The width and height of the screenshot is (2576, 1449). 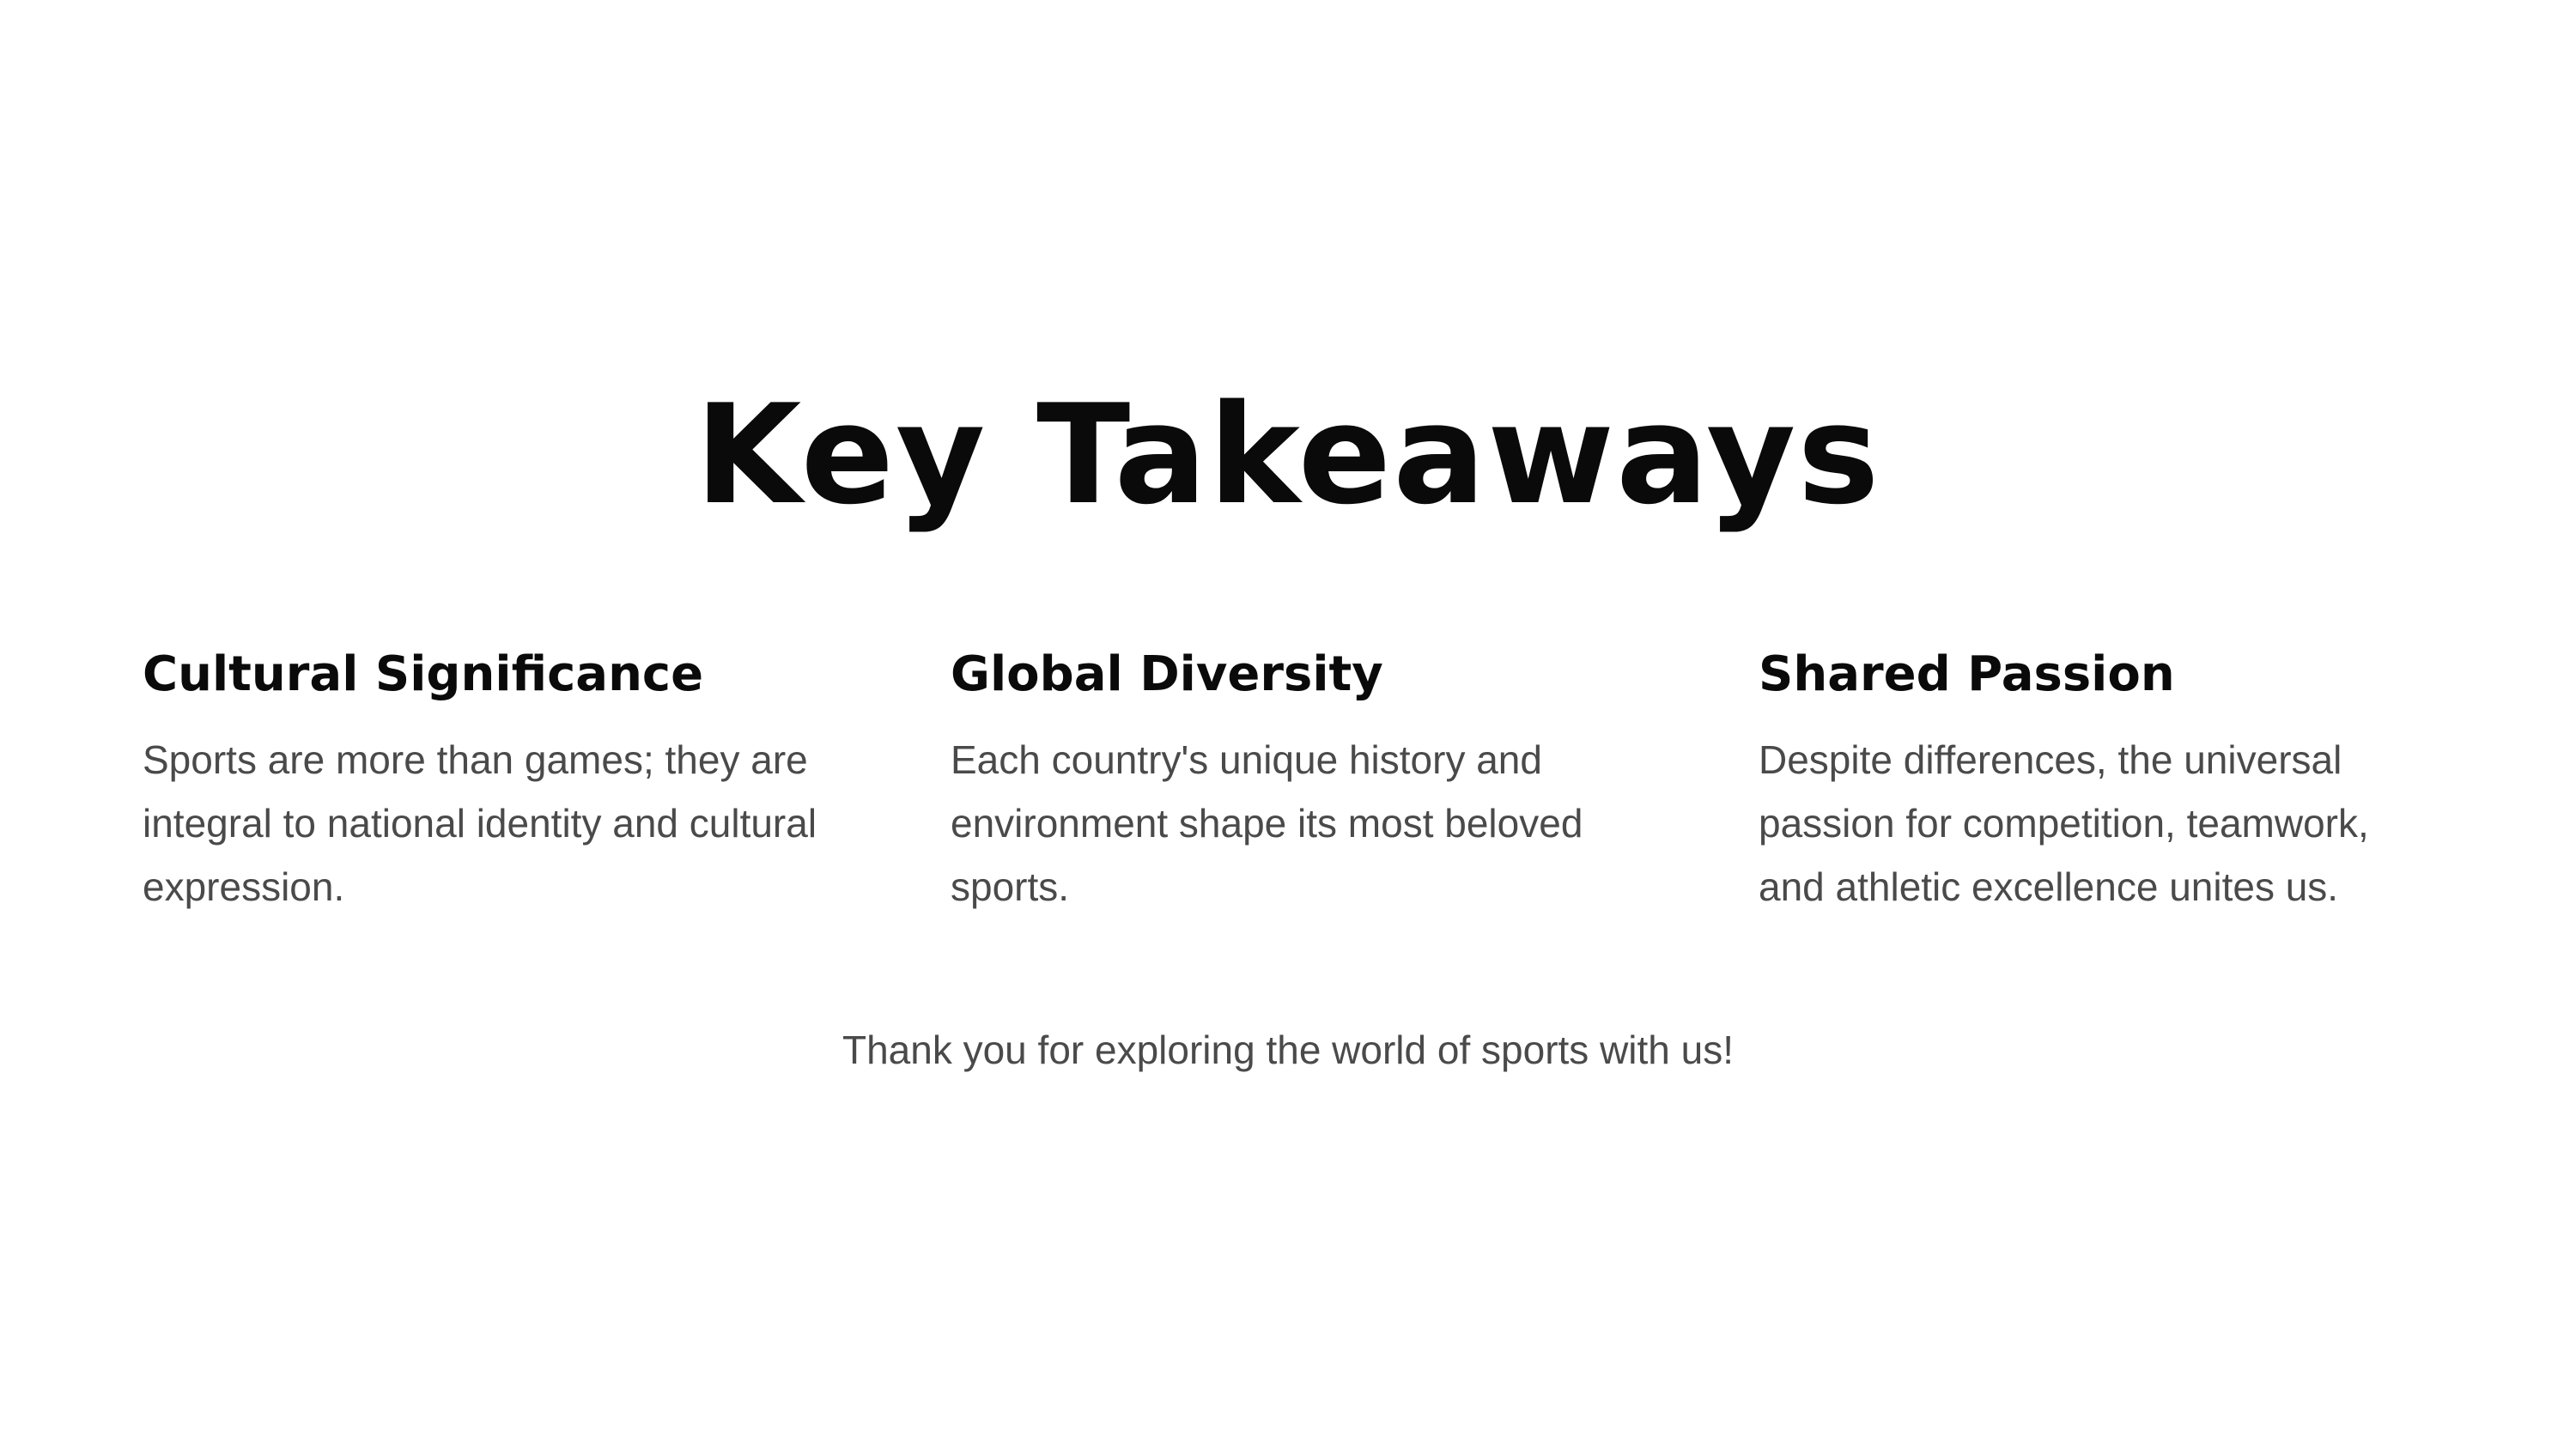 What do you see at coordinates (1967, 674) in the screenshot?
I see `takeaway-heading: Shared Passion` at bounding box center [1967, 674].